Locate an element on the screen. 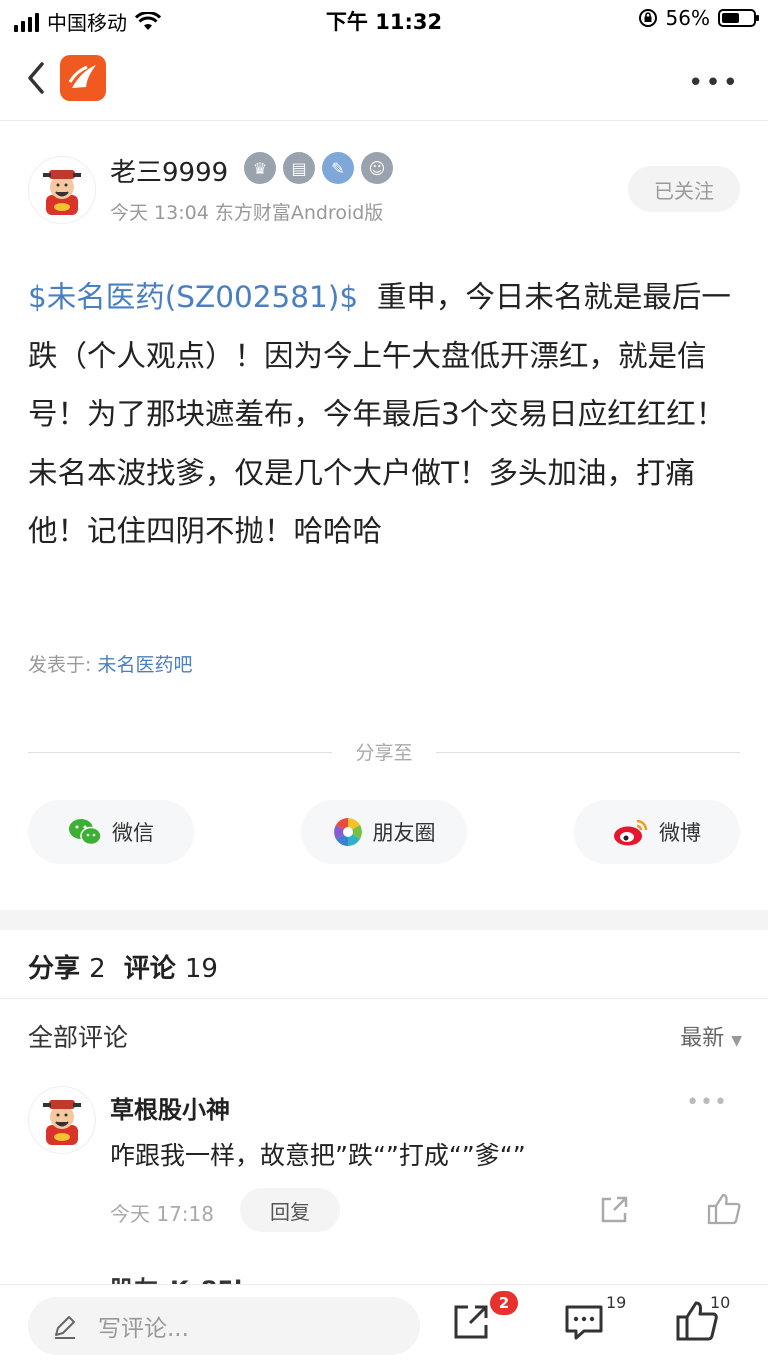  share-moments-button: 朋友圈 is located at coordinates (384, 832).